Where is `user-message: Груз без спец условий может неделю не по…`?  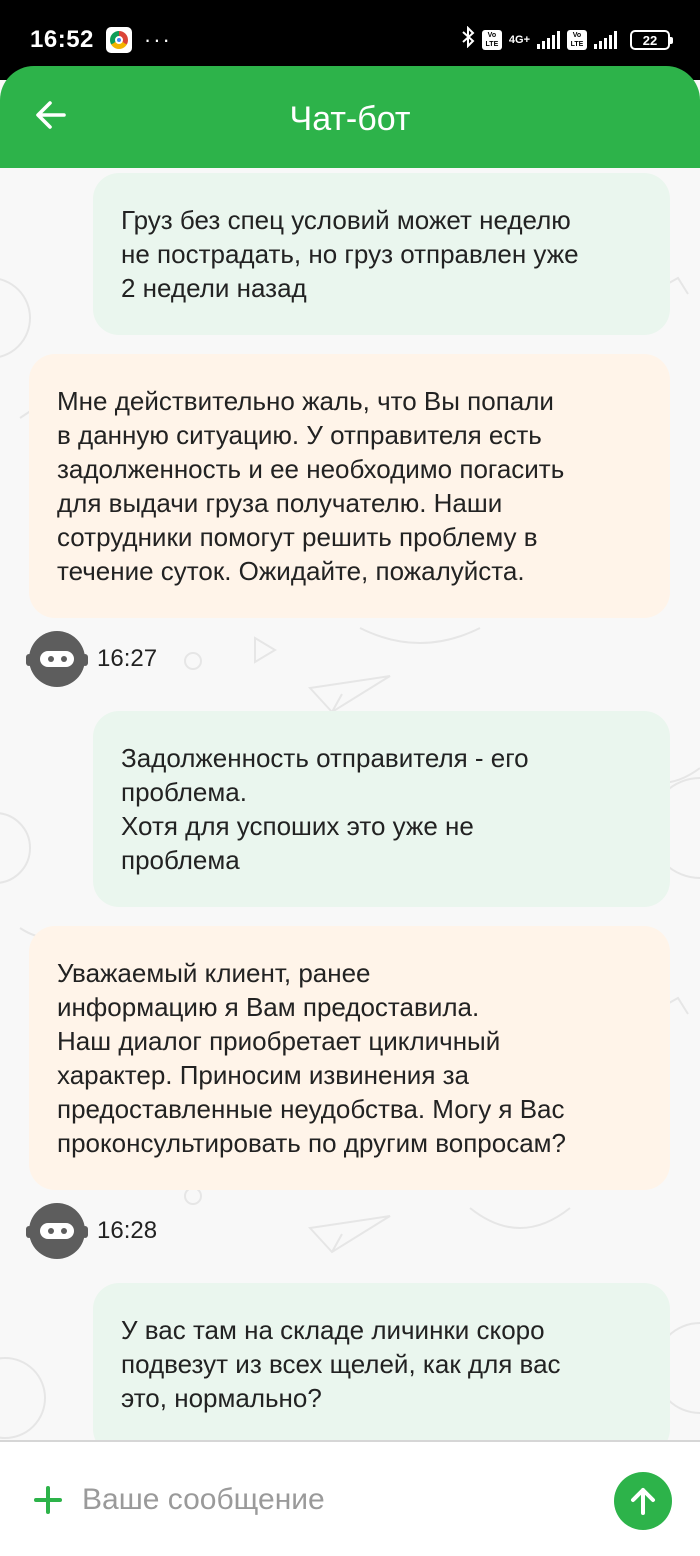 user-message: Груз без спец условий может неделю не по… is located at coordinates (381, 254).